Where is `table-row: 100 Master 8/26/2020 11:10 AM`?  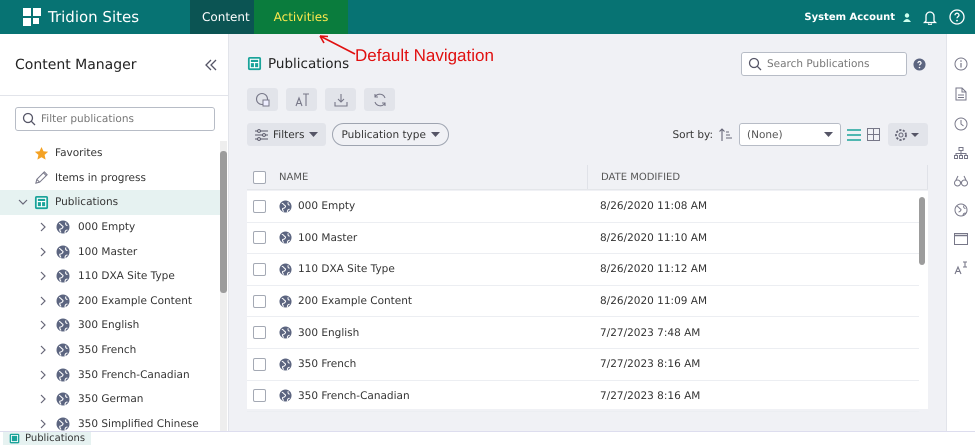
table-row: 100 Master 8/26/2020 11:10 AM is located at coordinates (583, 238).